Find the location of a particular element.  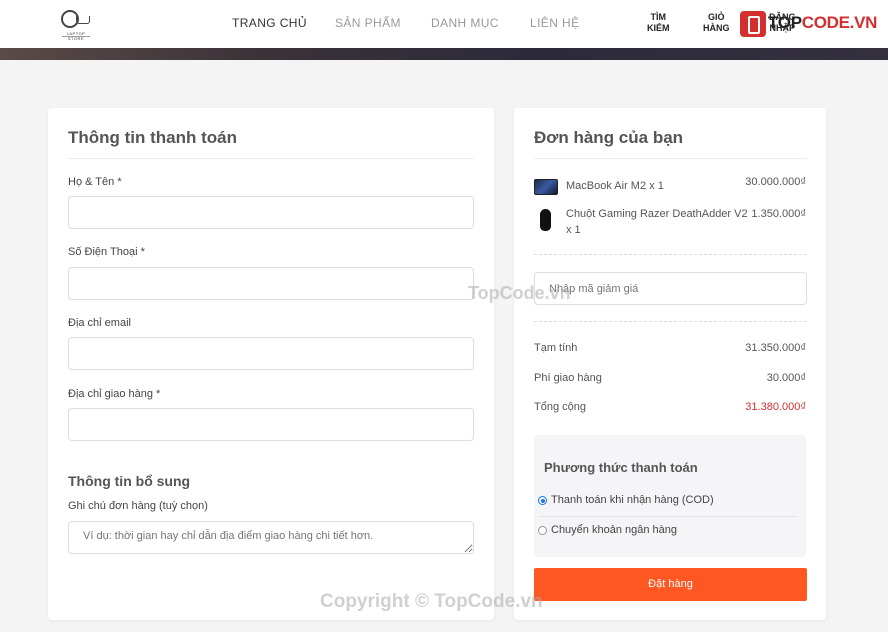

full-name-label: Họ & Tên * is located at coordinates (95, 182).